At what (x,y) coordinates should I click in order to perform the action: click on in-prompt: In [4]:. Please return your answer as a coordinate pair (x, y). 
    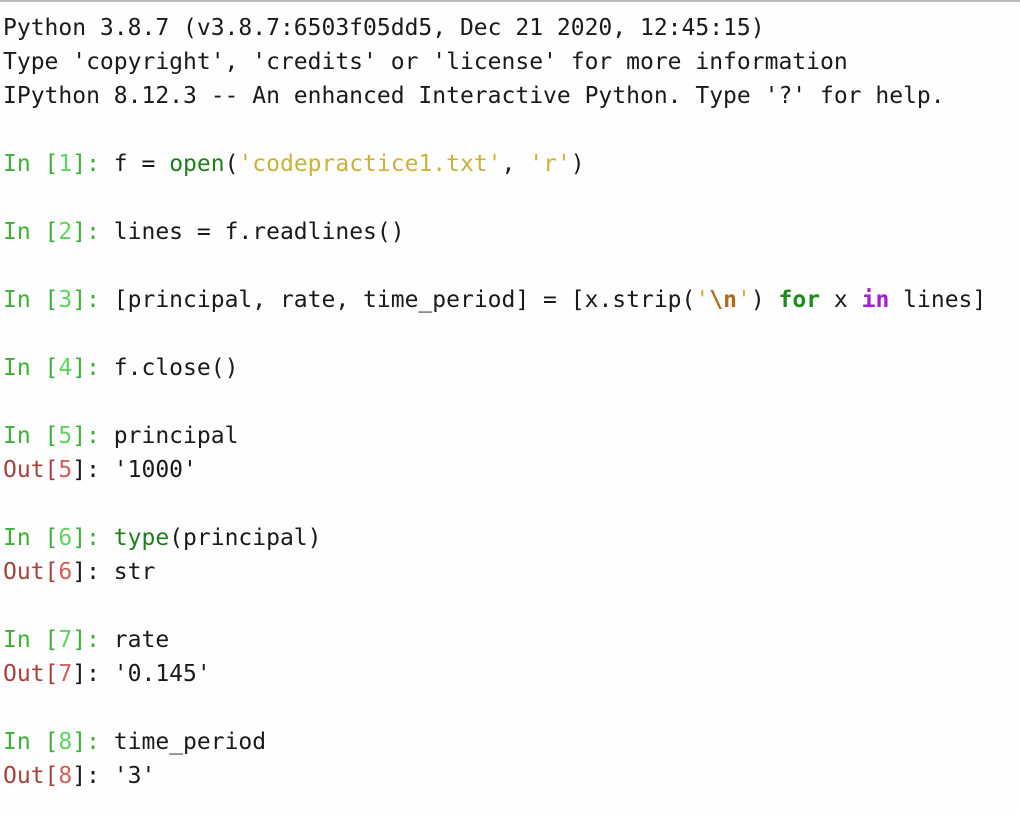
    Looking at the image, I should click on (58, 368).